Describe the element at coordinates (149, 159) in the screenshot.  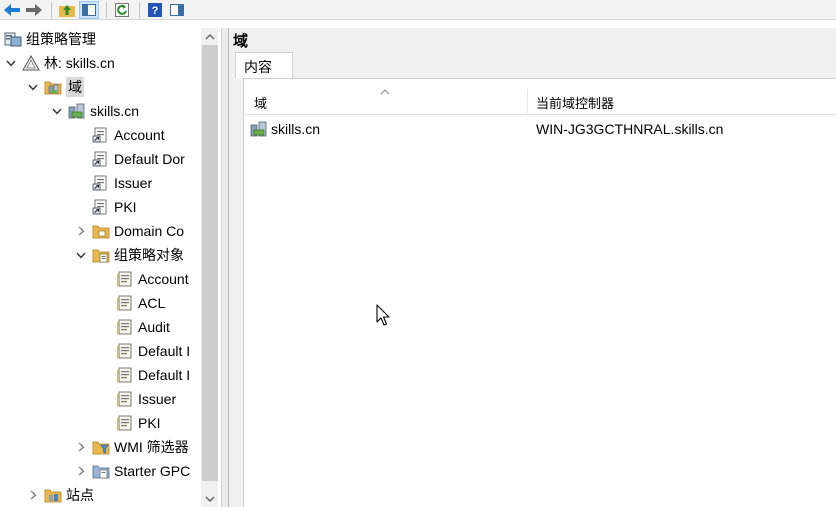
I see `tree-item-label: Default Dor` at that location.